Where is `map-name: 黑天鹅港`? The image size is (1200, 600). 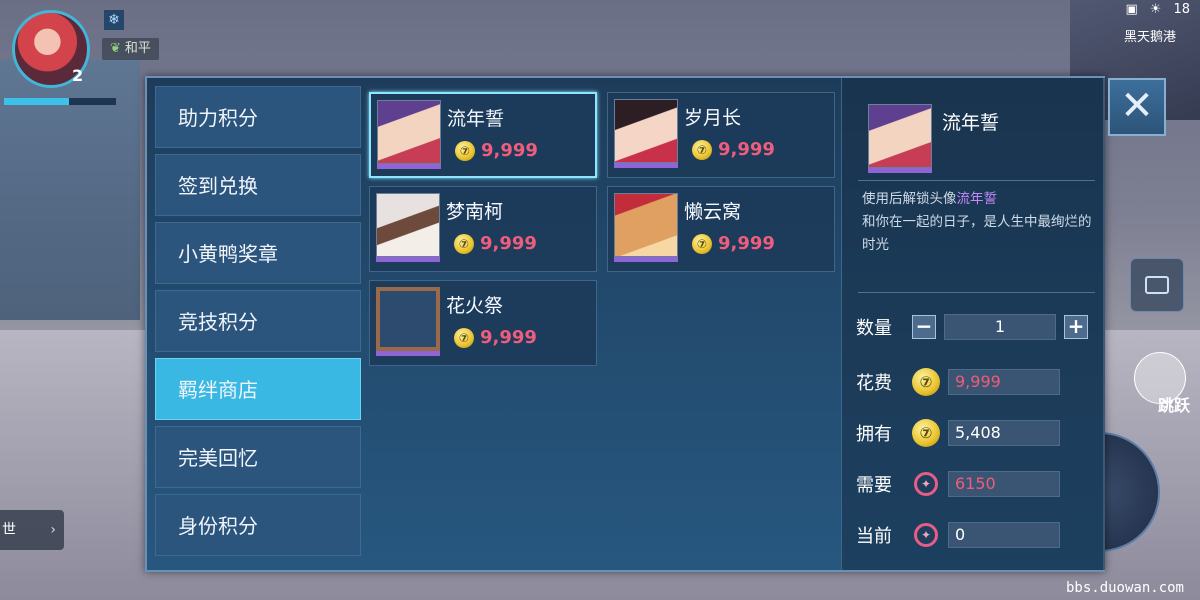 map-name: 黑天鹅港 is located at coordinates (1149, 37).